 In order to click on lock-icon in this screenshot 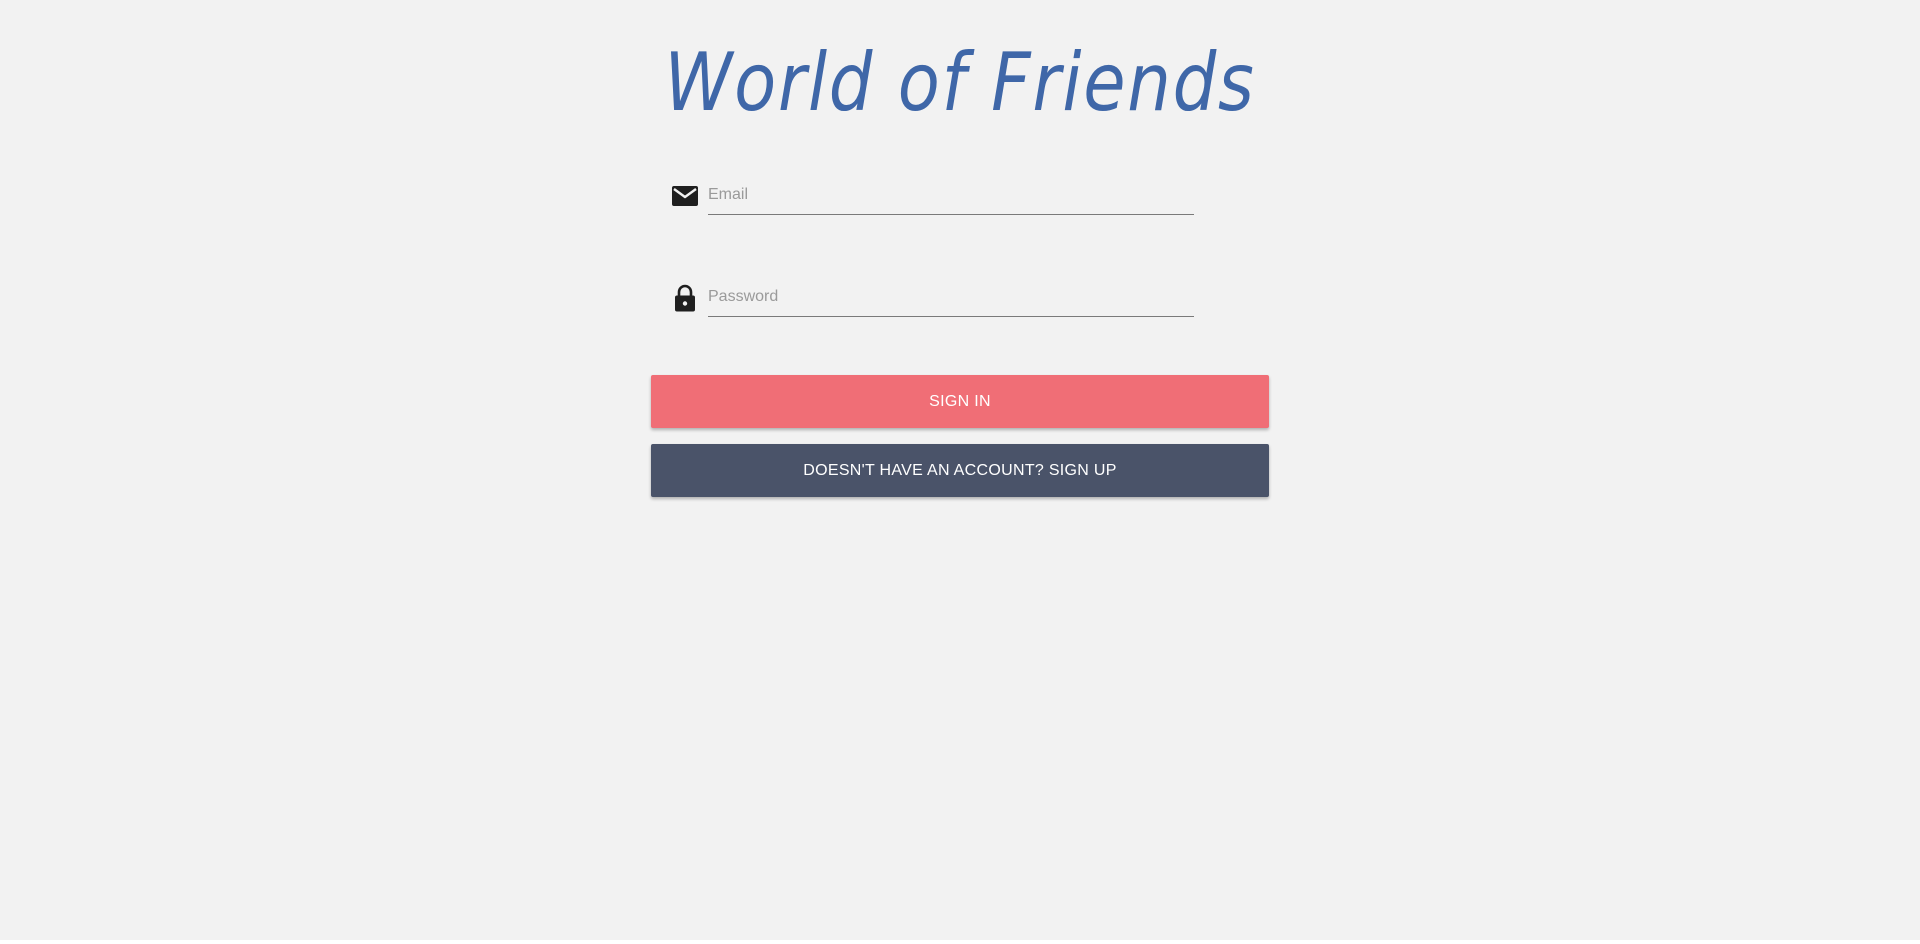, I will do `click(685, 298)`.